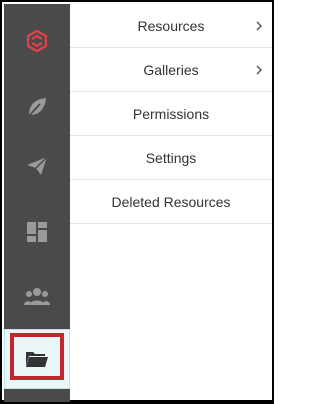 The height and width of the screenshot is (404, 320). I want to click on send-icon, so click(37, 166).